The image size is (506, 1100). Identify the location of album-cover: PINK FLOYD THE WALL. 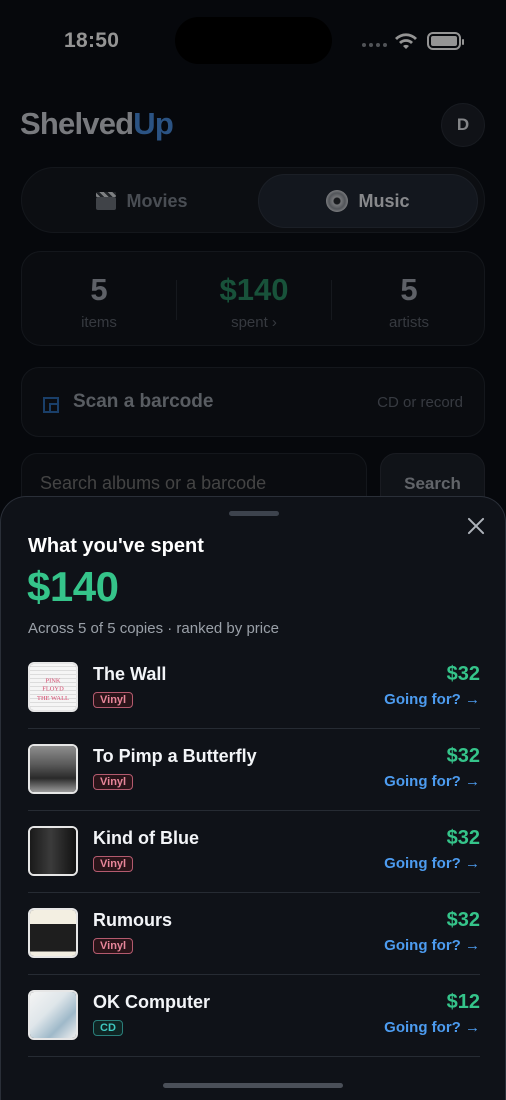
(53, 687).